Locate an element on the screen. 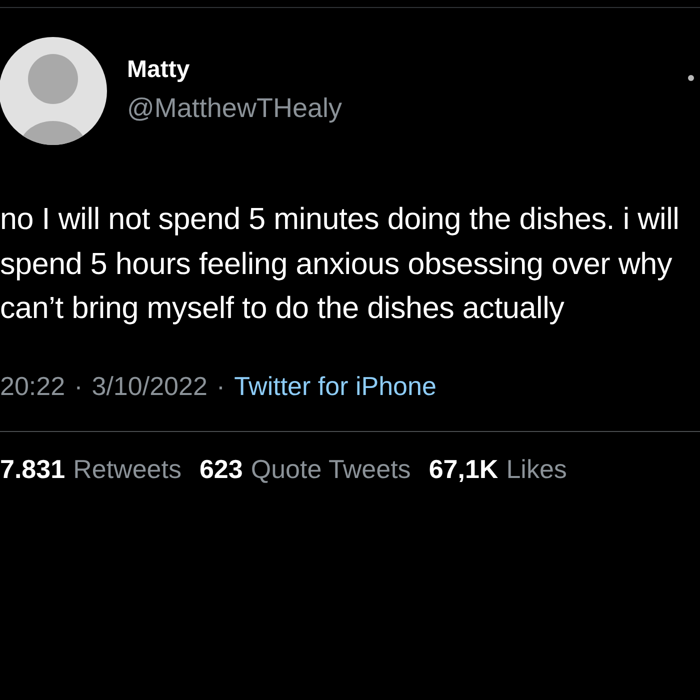 The image size is (700, 700). author-name: Matty is located at coordinates (234, 70).